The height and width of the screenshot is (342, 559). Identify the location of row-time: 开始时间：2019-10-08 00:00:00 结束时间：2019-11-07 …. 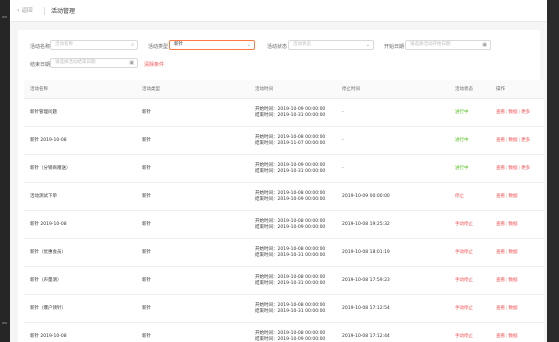
(290, 141).